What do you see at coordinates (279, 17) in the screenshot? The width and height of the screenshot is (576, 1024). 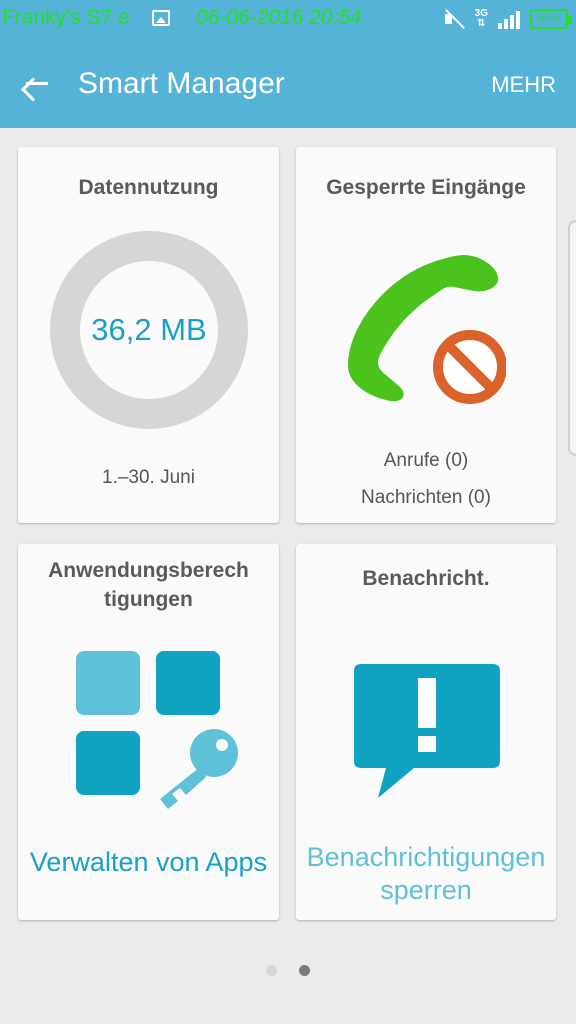 I see `status-time: 06-06-2016 20:54` at bounding box center [279, 17].